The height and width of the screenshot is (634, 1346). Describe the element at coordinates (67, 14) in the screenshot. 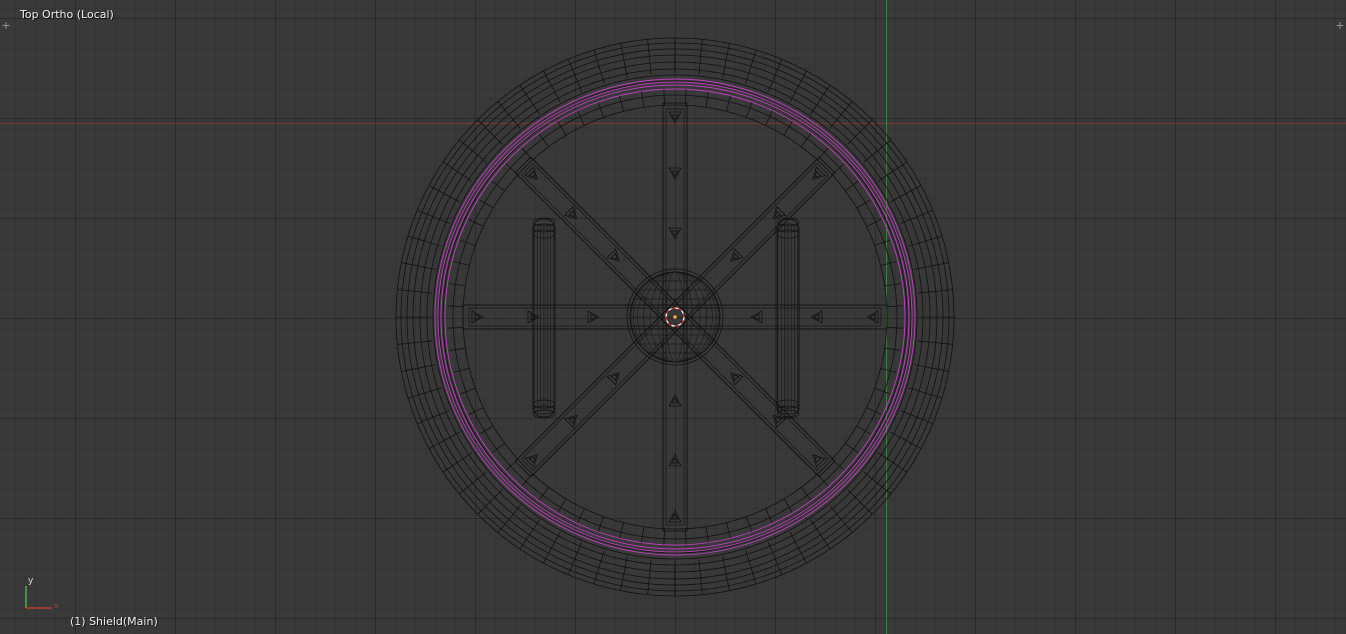

I see `view-name-label: Top Ortho (Local)` at that location.